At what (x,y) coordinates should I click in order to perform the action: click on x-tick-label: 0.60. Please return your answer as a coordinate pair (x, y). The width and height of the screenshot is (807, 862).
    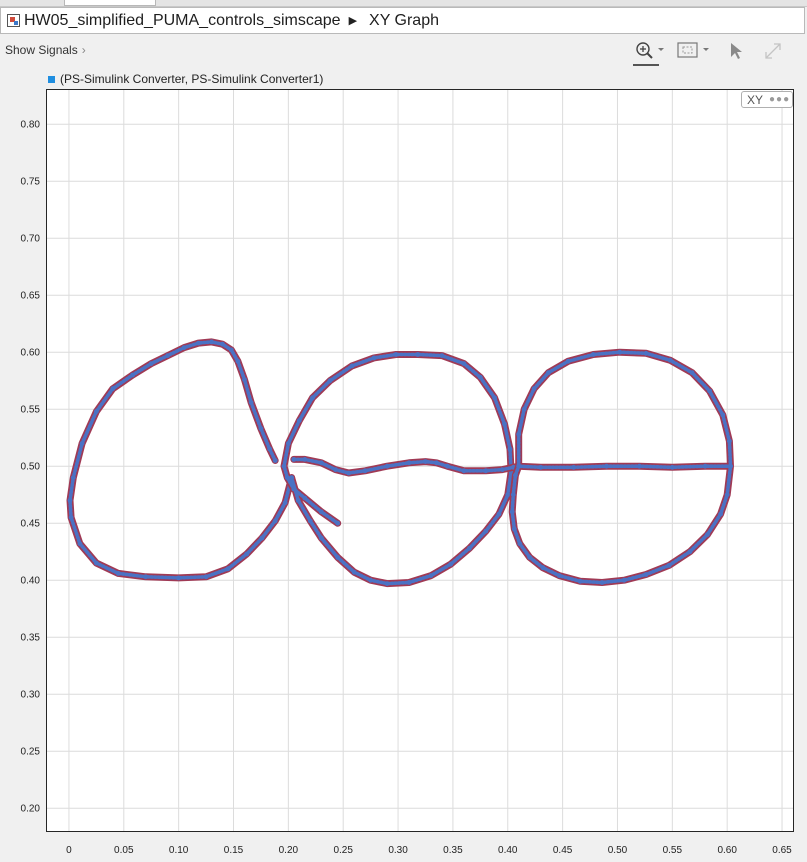
    Looking at the image, I should click on (727, 850).